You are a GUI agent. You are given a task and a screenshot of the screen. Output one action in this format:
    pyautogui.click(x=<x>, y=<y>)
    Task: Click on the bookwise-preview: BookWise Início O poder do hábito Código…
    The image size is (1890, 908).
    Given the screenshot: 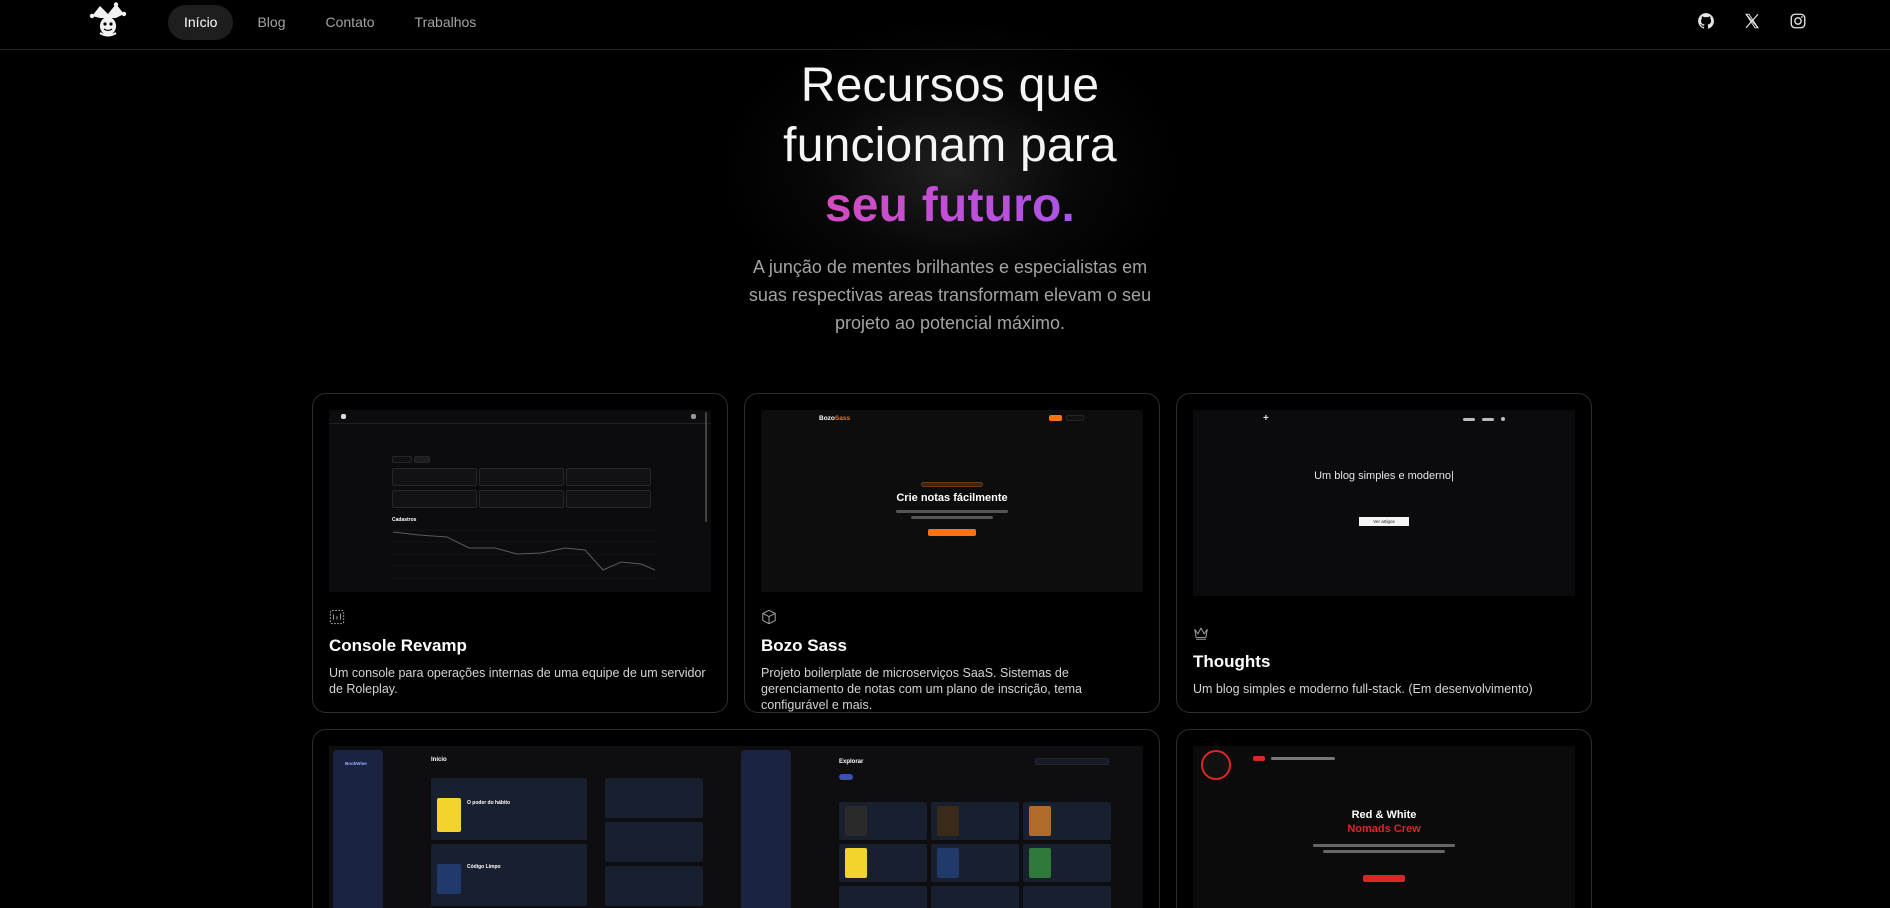 What is the action you would take?
    pyautogui.click(x=736, y=827)
    